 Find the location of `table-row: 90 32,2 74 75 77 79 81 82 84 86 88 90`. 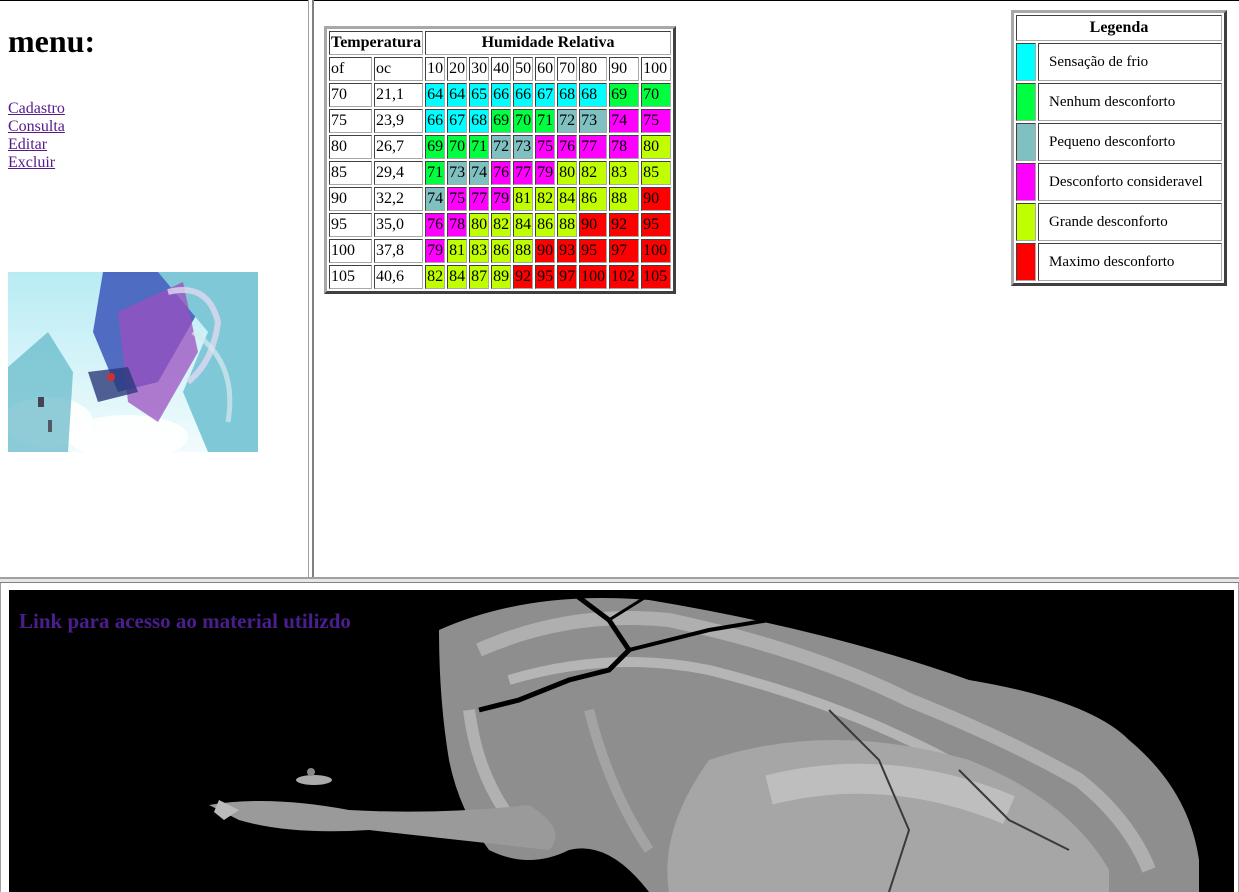

table-row: 90 32,2 74 75 77 79 81 82 84 86 88 90 is located at coordinates (500, 199).